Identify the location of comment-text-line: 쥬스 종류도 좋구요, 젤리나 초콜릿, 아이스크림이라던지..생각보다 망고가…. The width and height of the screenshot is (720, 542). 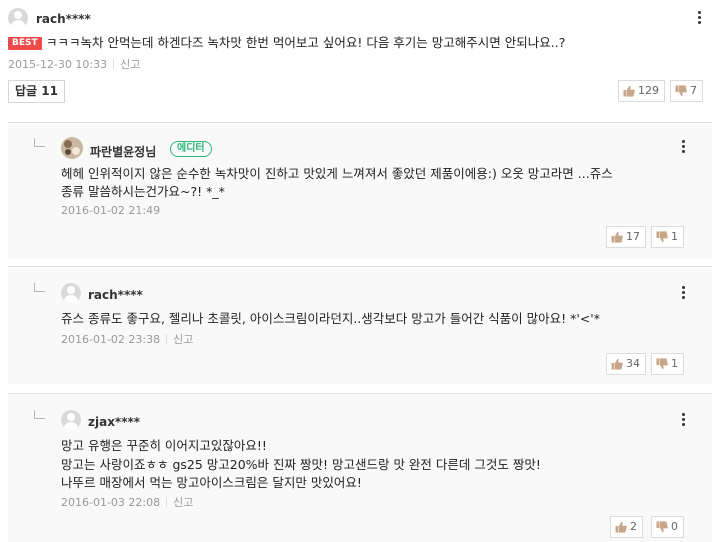
(330, 318).